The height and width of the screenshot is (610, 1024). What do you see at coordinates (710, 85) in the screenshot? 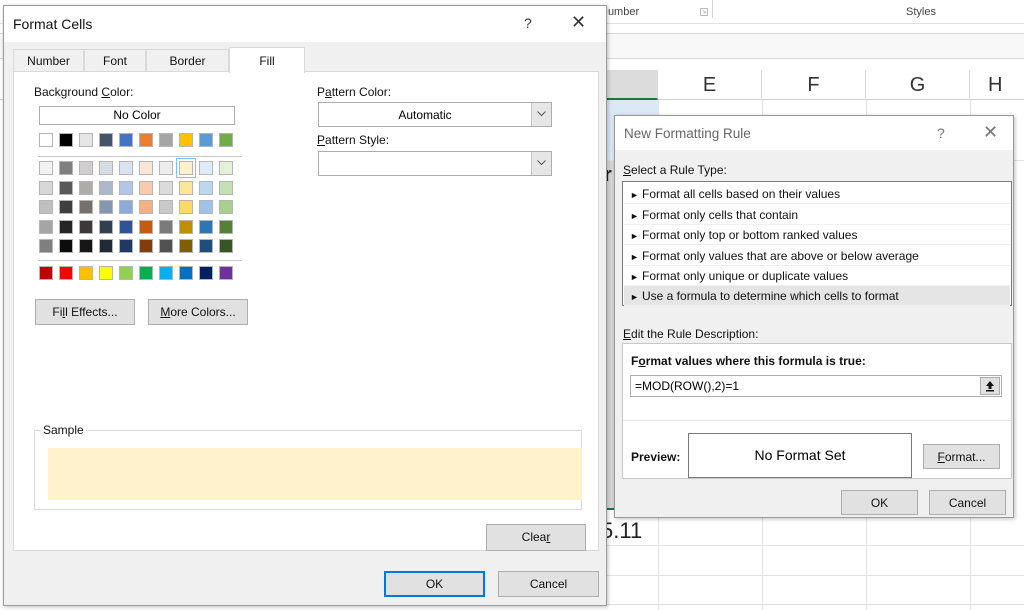
I see `column-header-e: E` at bounding box center [710, 85].